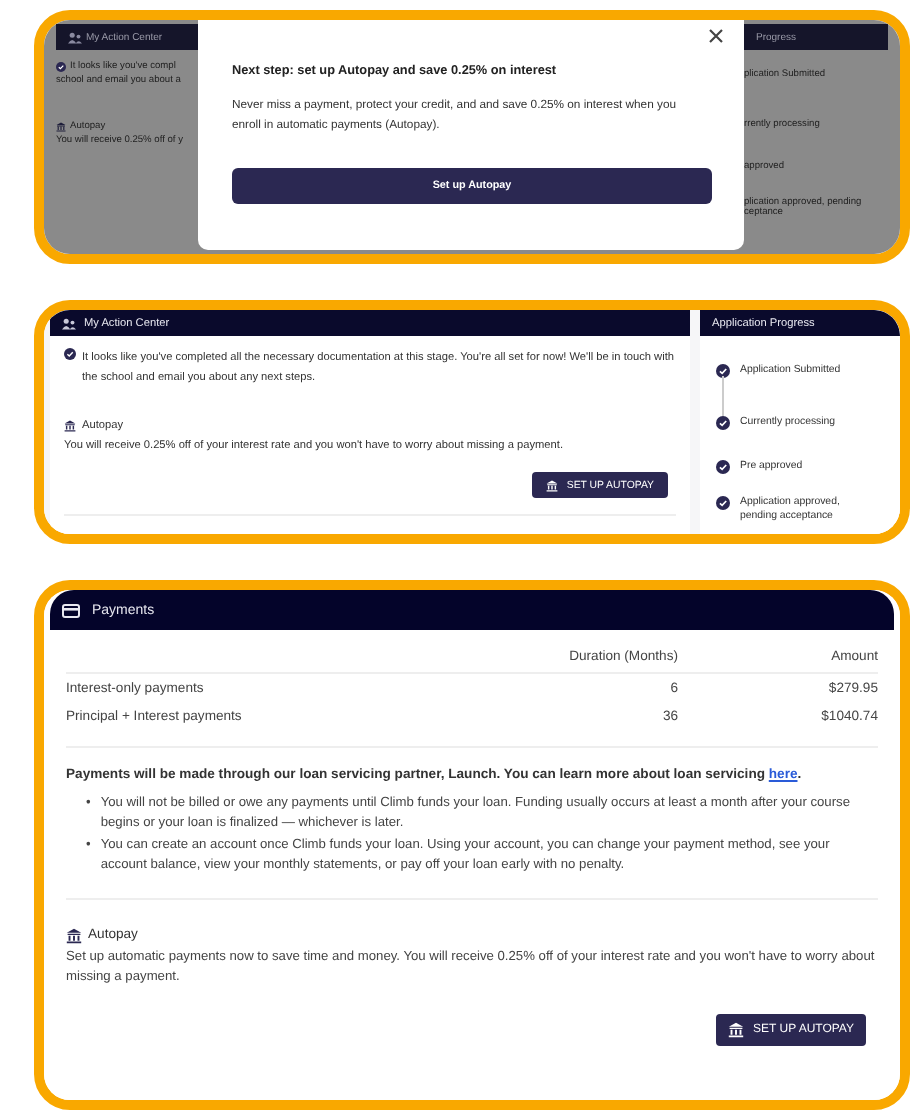  I want to click on credit-card-icon, so click(71, 610).